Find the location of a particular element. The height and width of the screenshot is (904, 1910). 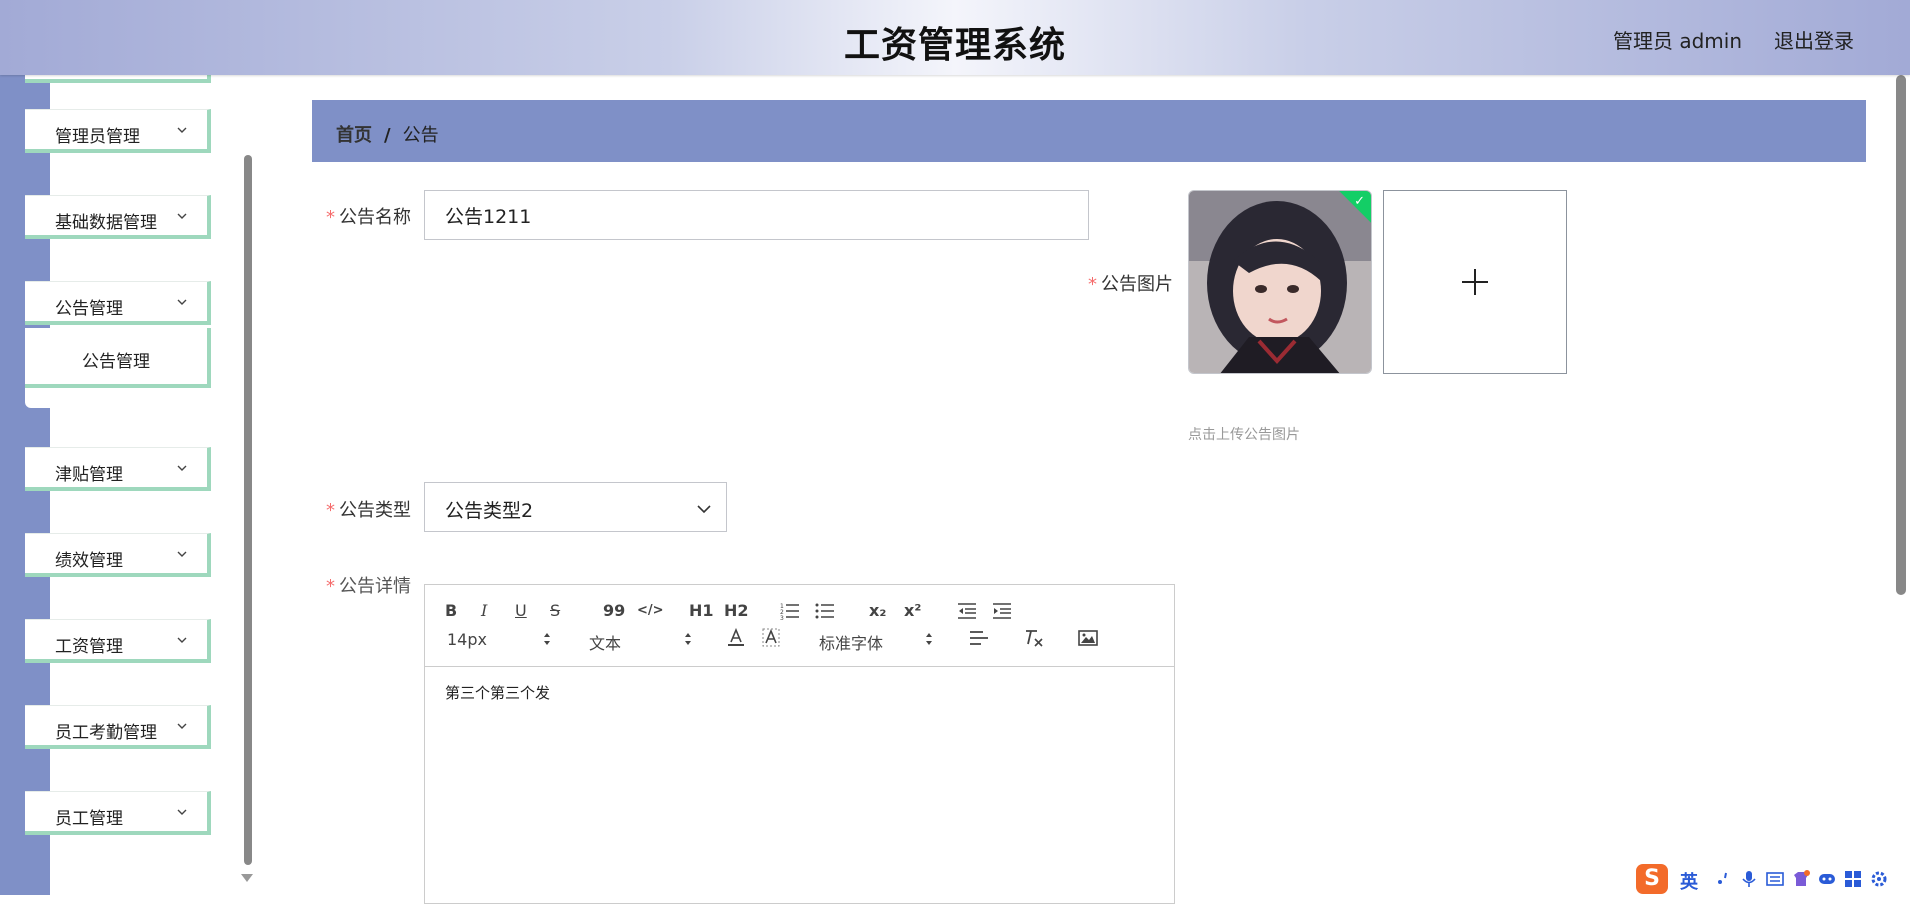

uploaded-image-thumbnail: ✓ is located at coordinates (1280, 282).